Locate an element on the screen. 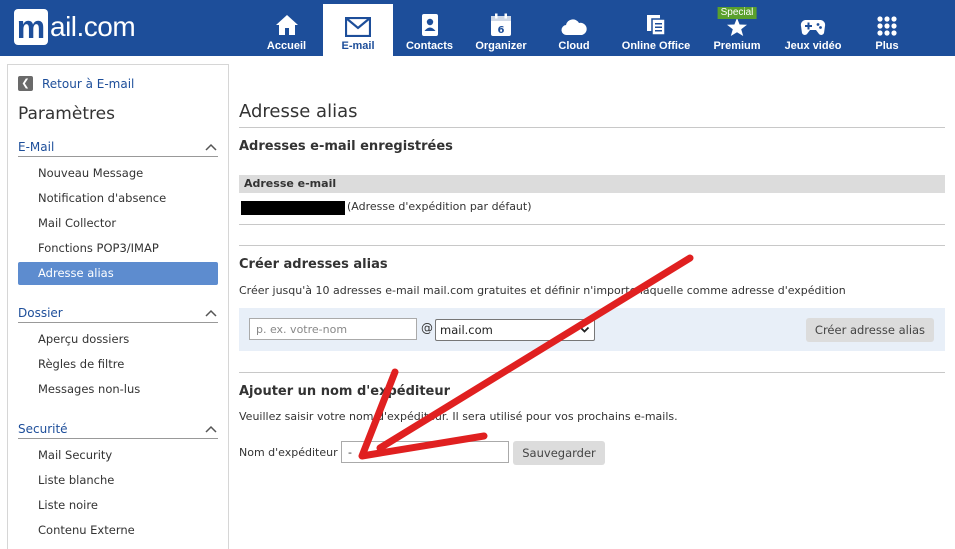 This screenshot has height=549, width=955. envelope-icon is located at coordinates (358, 27).